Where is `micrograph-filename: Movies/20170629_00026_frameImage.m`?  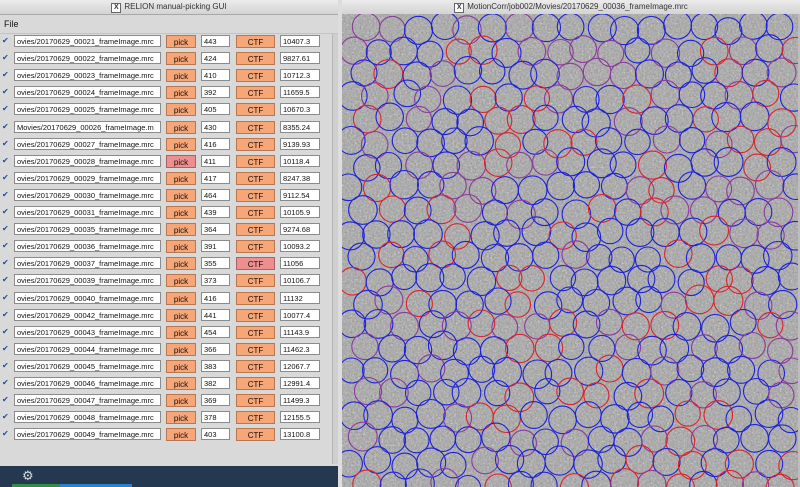
micrograph-filename: Movies/20170629_00026_frameImage.m is located at coordinates (87, 126).